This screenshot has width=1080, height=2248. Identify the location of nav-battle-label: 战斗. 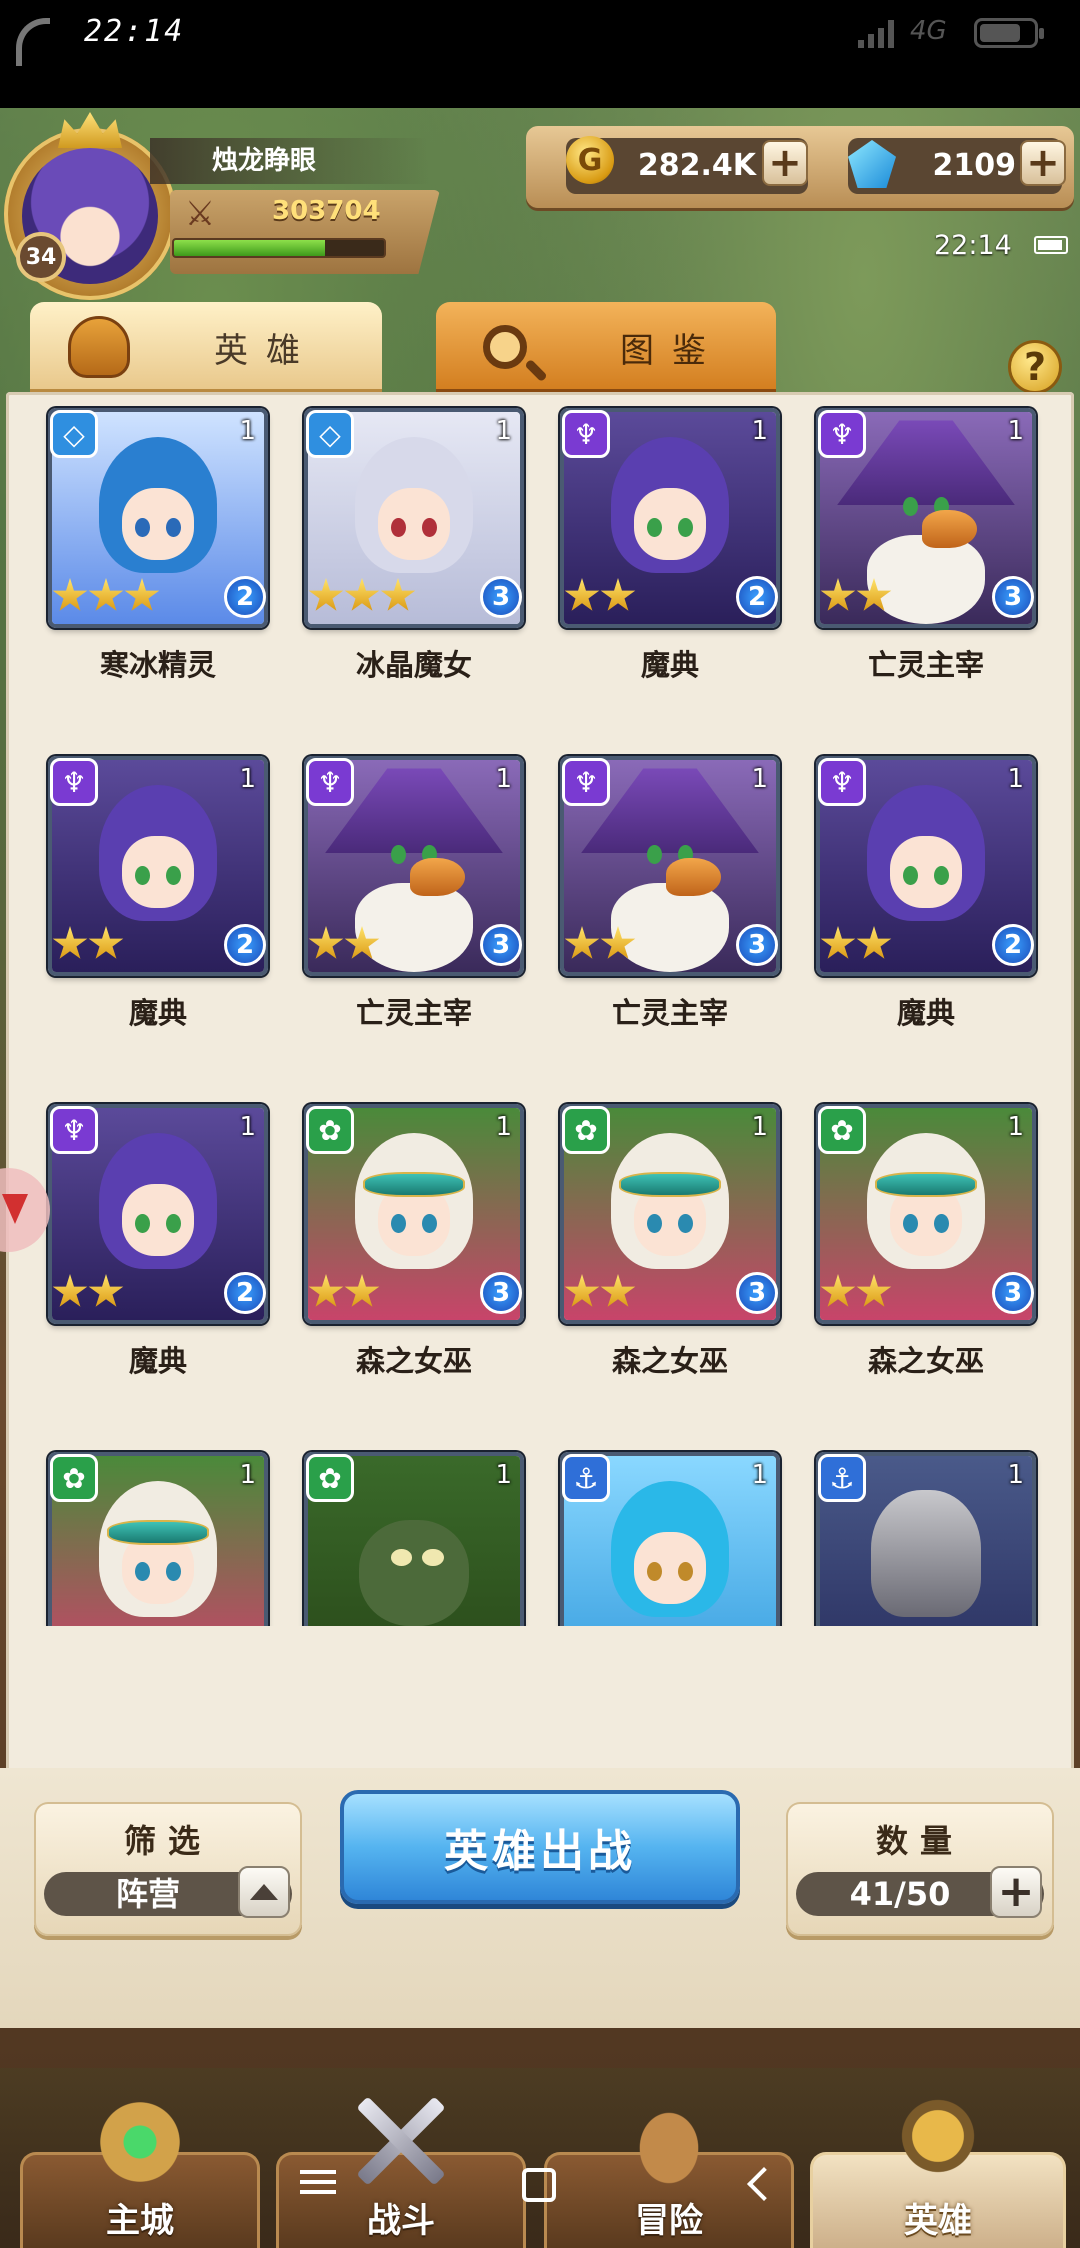
(401, 2221).